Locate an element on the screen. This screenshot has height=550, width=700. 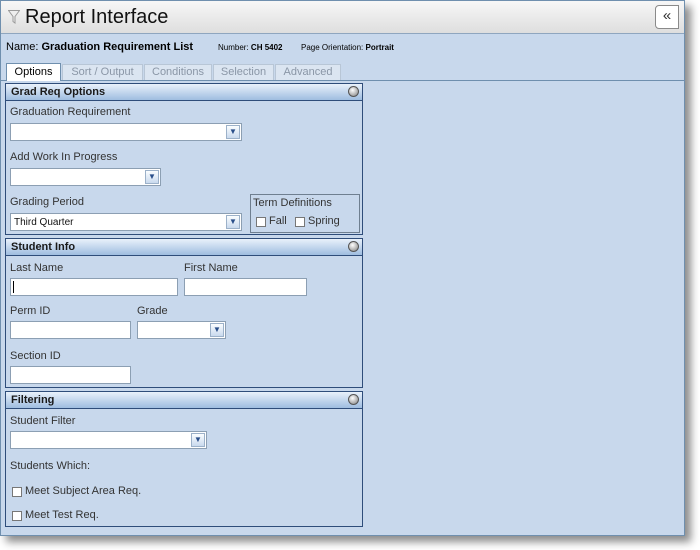
name-value: Graduation Requirement List is located at coordinates (117, 47).